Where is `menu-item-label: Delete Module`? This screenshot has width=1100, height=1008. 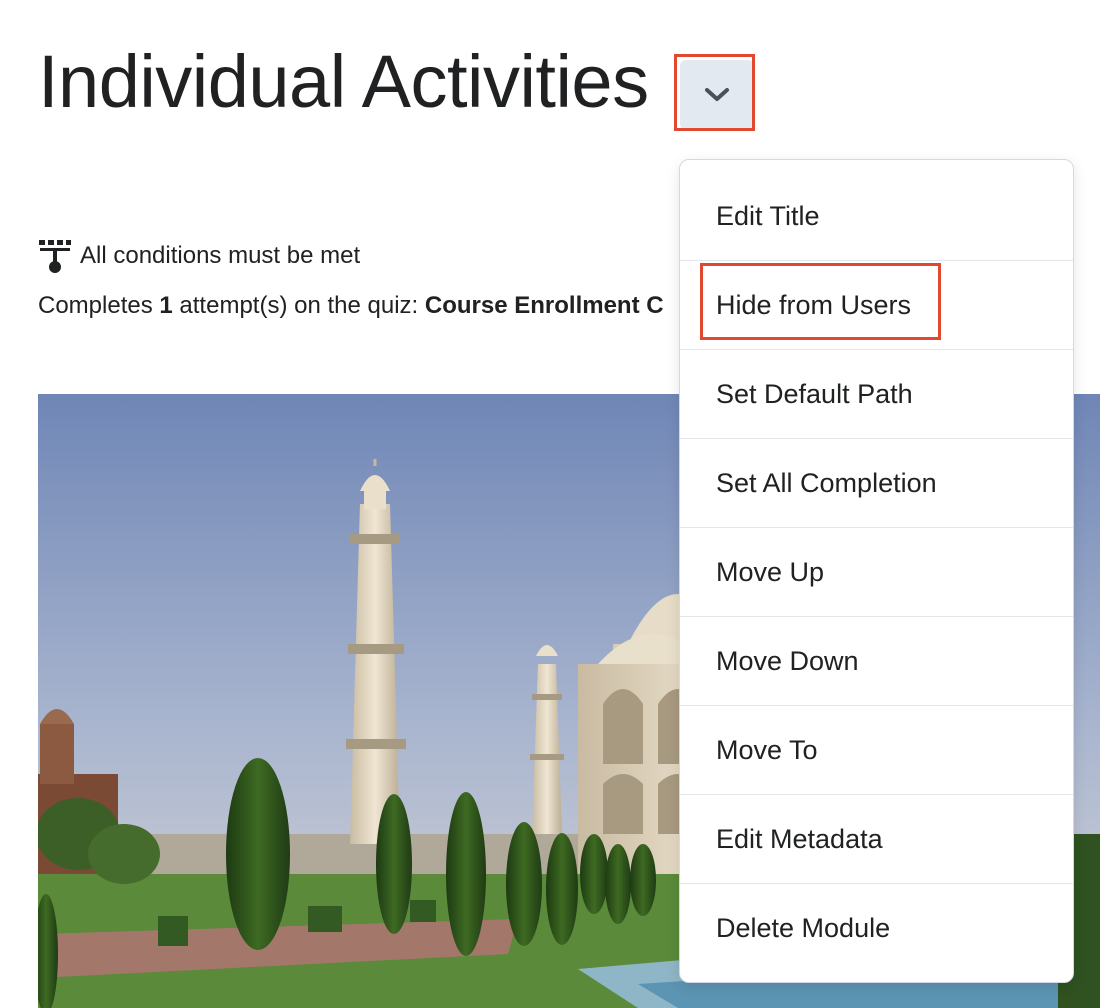
menu-item-label: Delete Module is located at coordinates (803, 928).